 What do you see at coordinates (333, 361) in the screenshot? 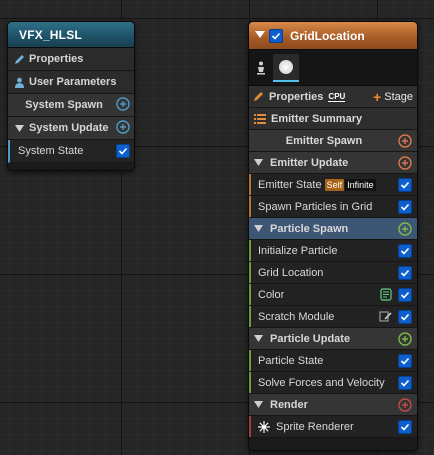
I see `particle-state-row: Particle State` at bounding box center [333, 361].